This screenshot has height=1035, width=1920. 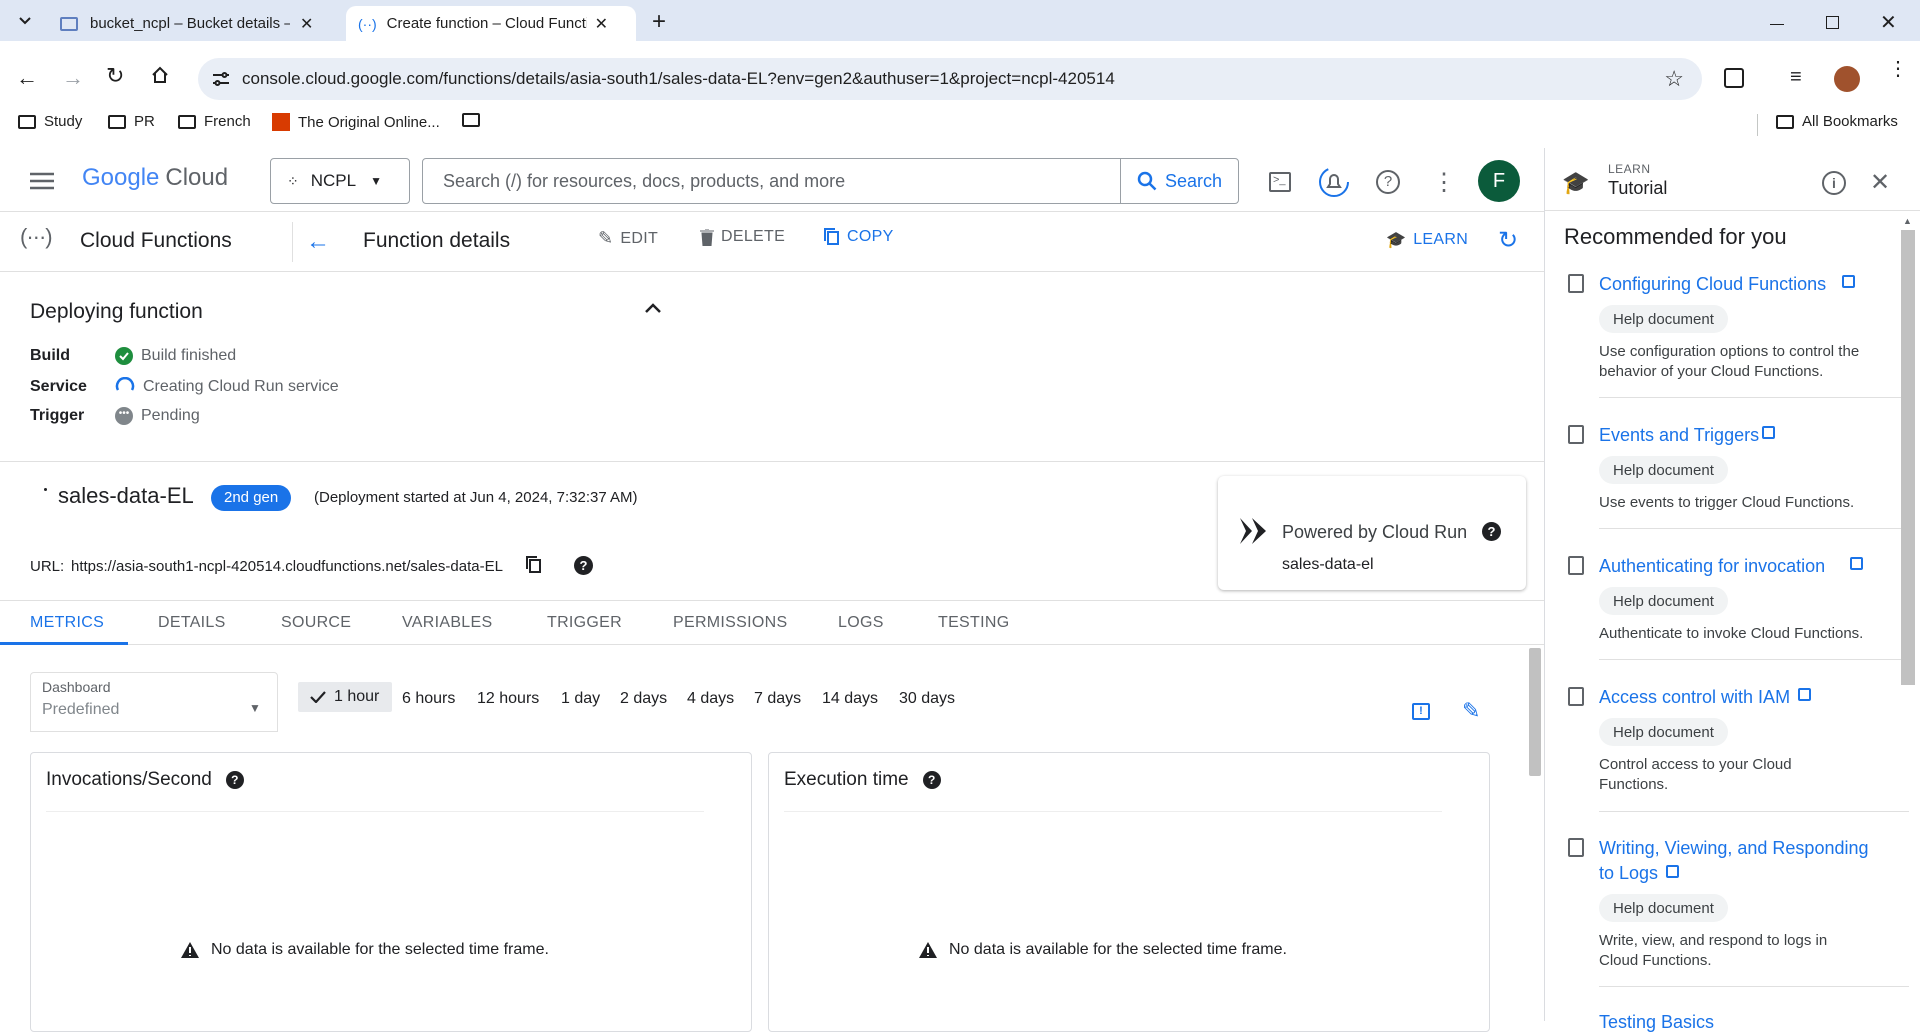 What do you see at coordinates (1421, 711) in the screenshot?
I see `feedback-icon: !` at bounding box center [1421, 711].